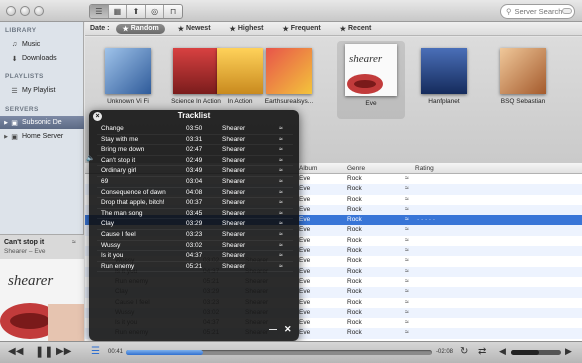  I want to click on tracklist-time-cell: 03:50, so click(194, 128).